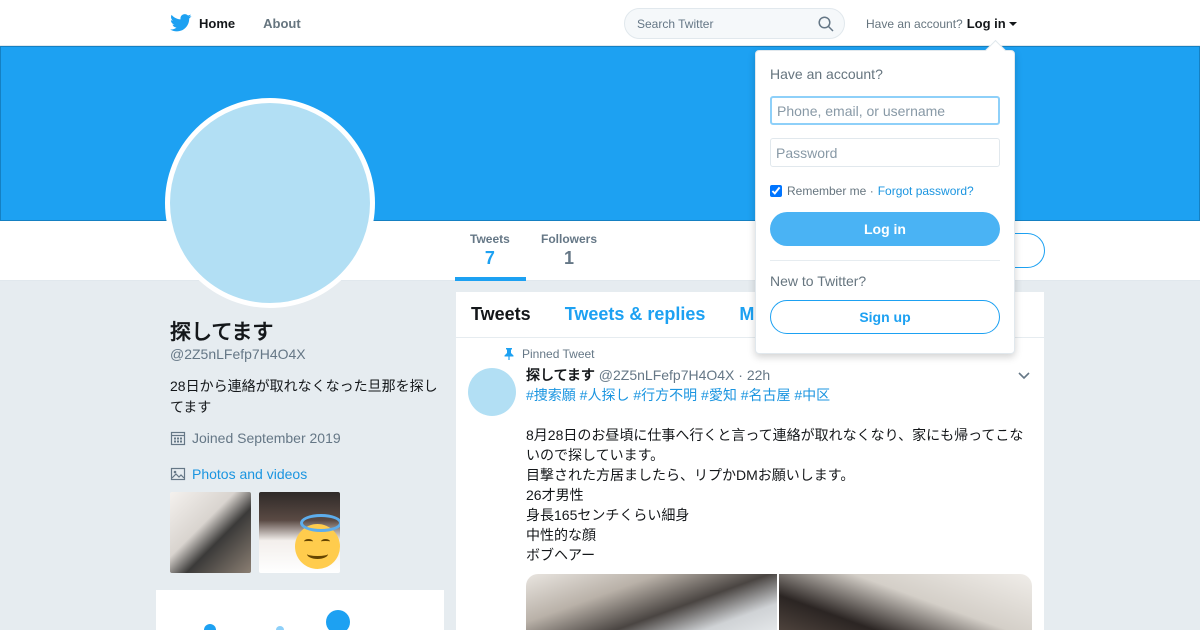  I want to click on calendar-icon, so click(178, 438).